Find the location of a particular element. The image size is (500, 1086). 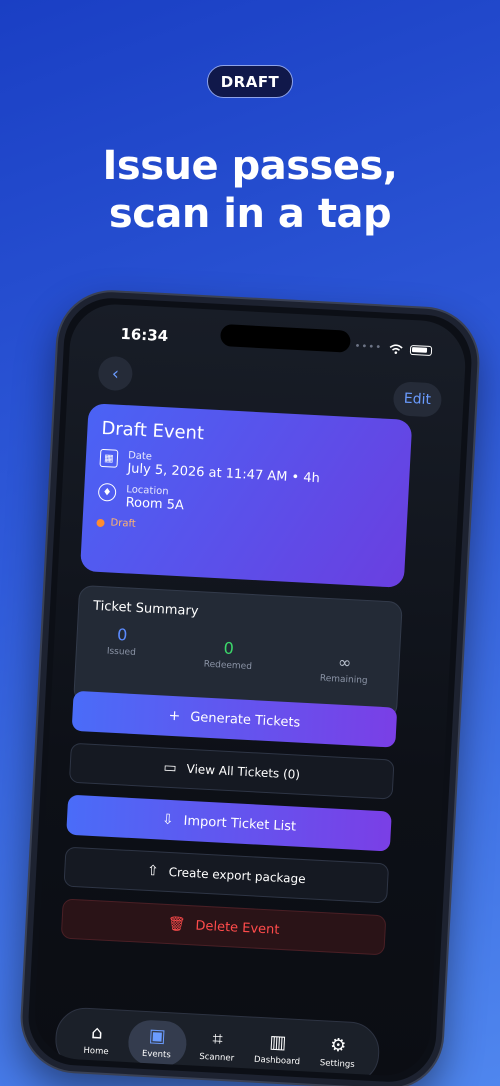

tab-label: Events is located at coordinates (156, 1054).